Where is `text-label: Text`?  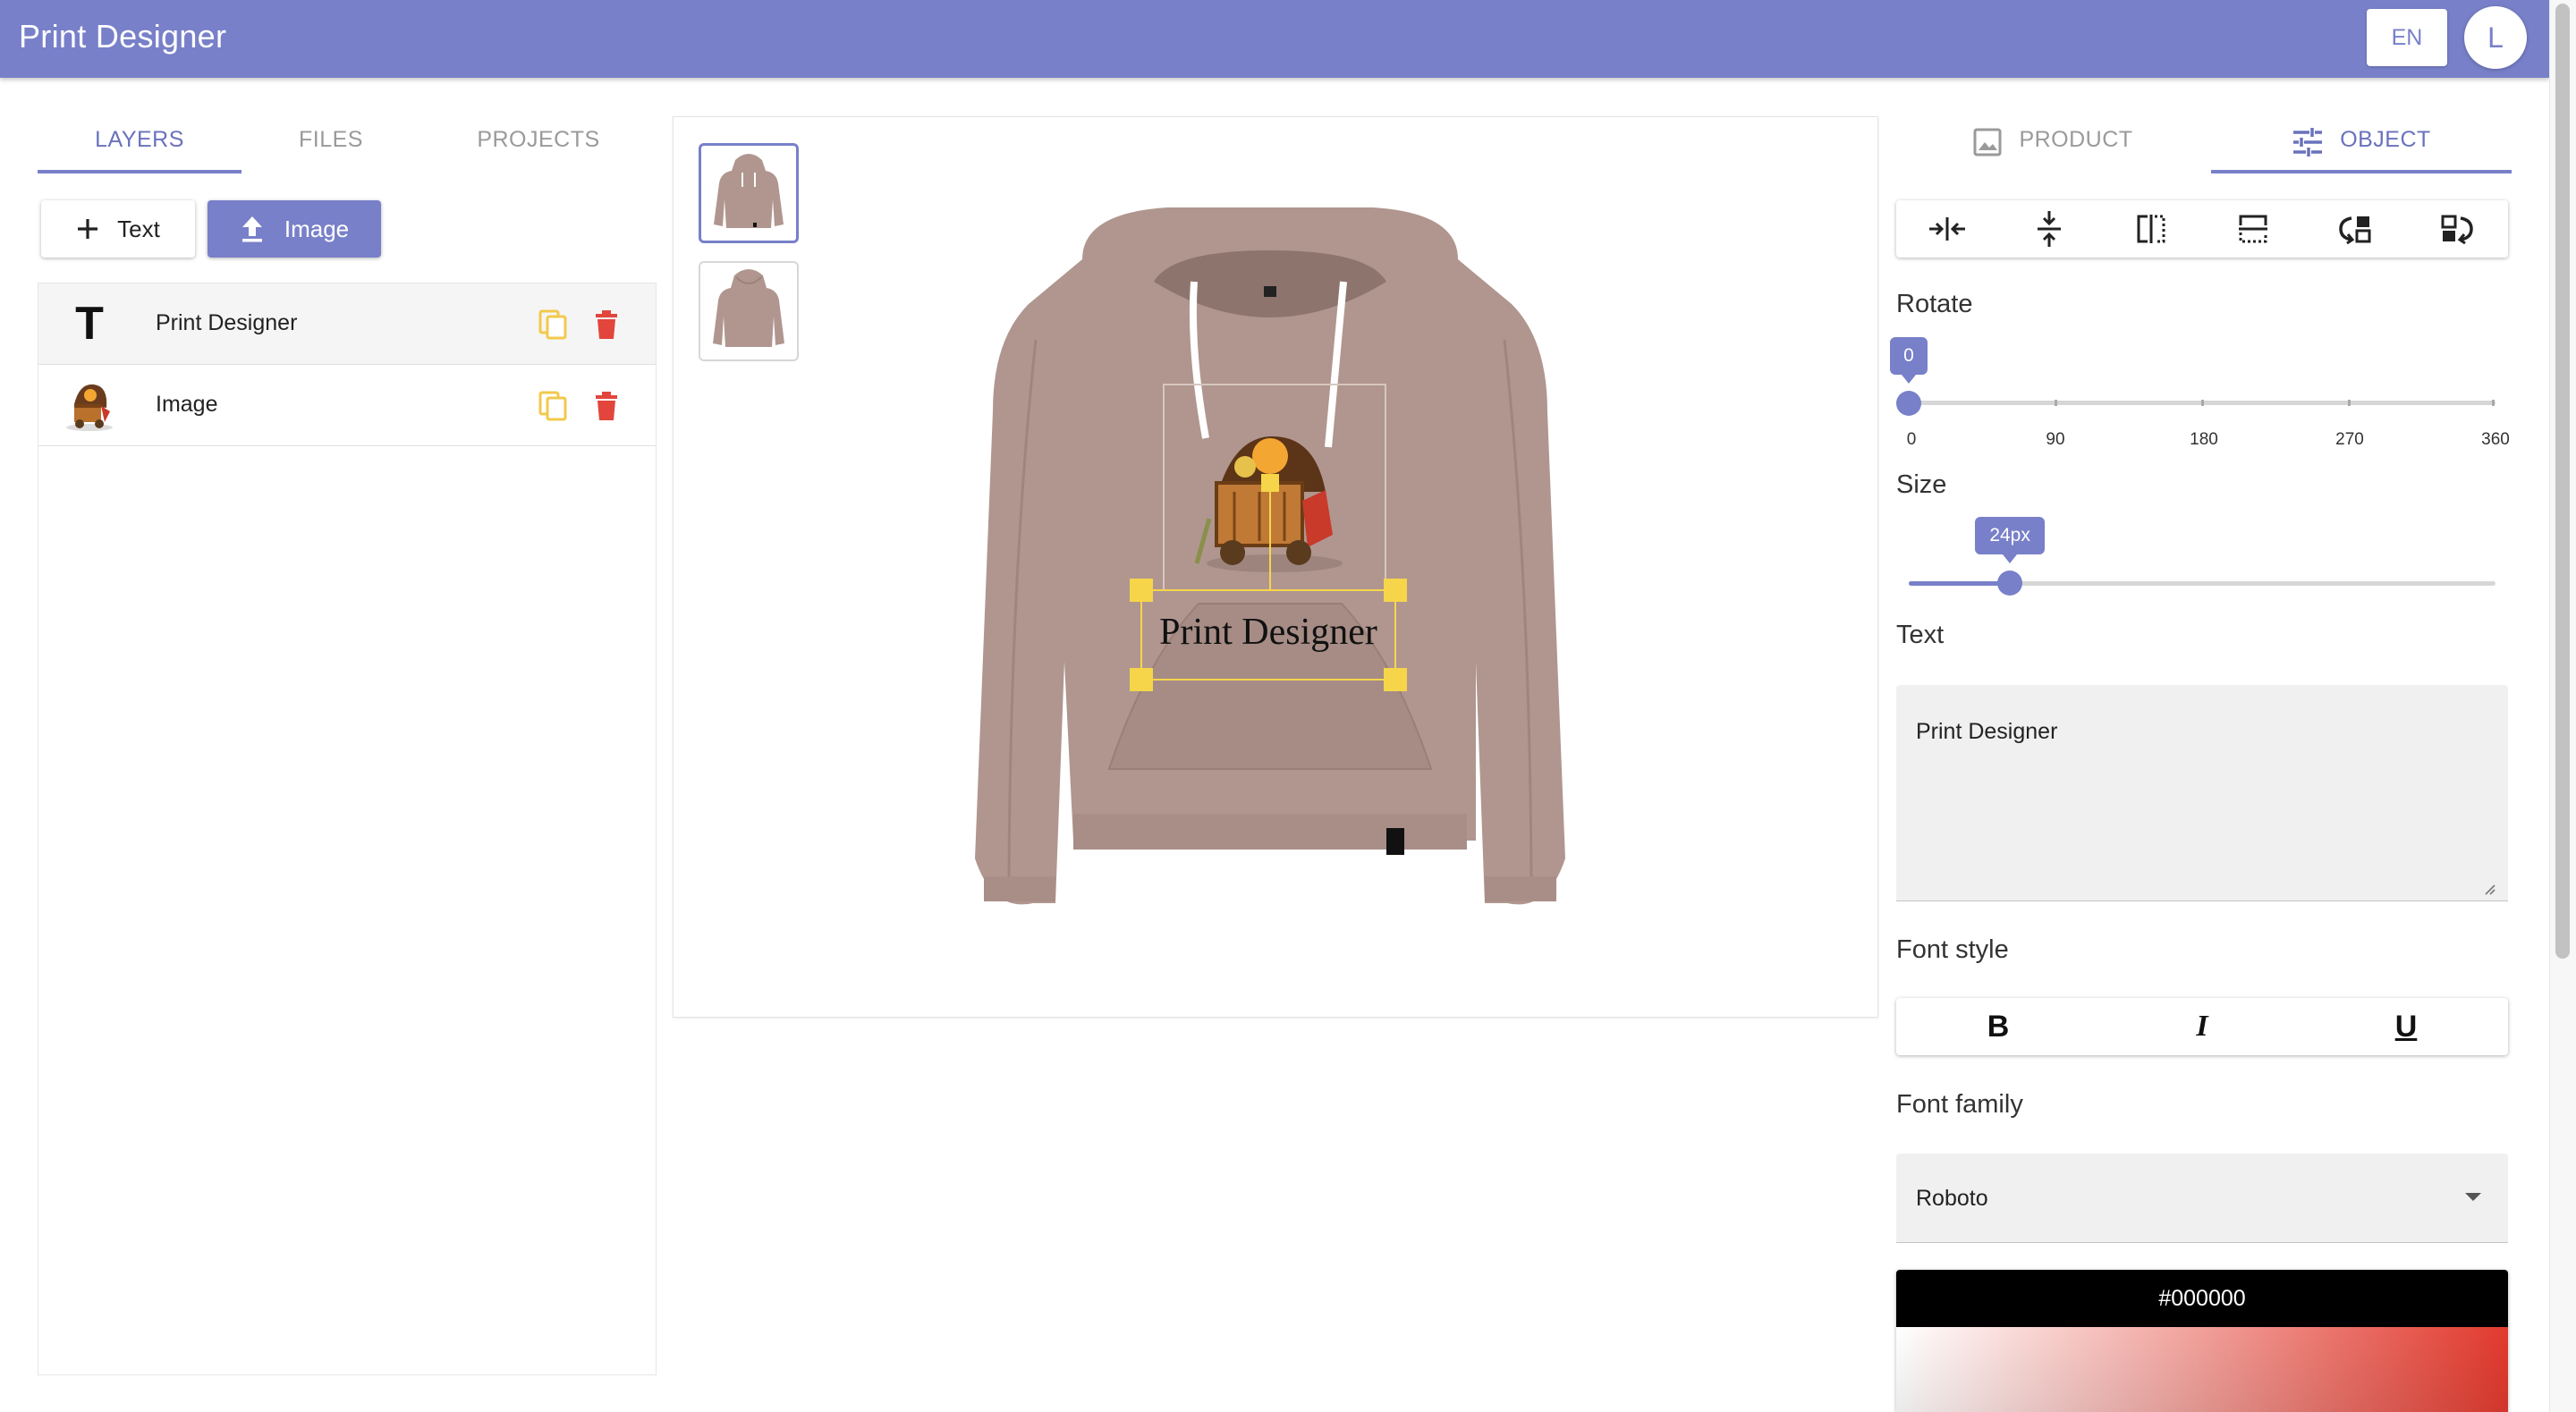
text-label: Text is located at coordinates (1920, 635).